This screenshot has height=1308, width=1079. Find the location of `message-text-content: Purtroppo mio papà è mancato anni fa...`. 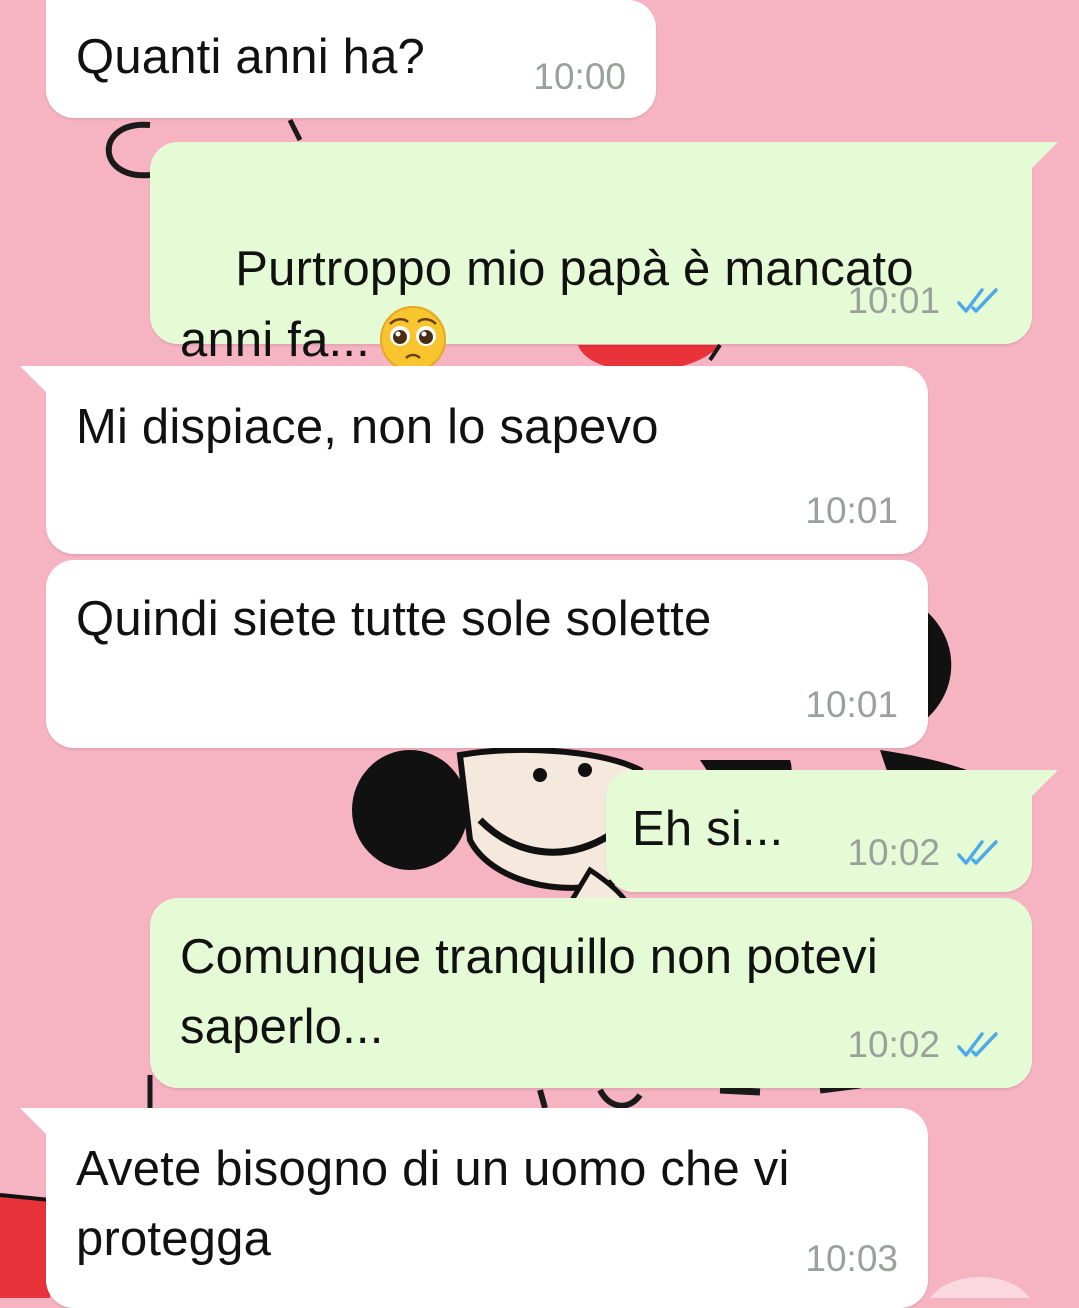

message-text-content: Purtroppo mio papà è mancato anni fa... is located at coordinates (547, 304).